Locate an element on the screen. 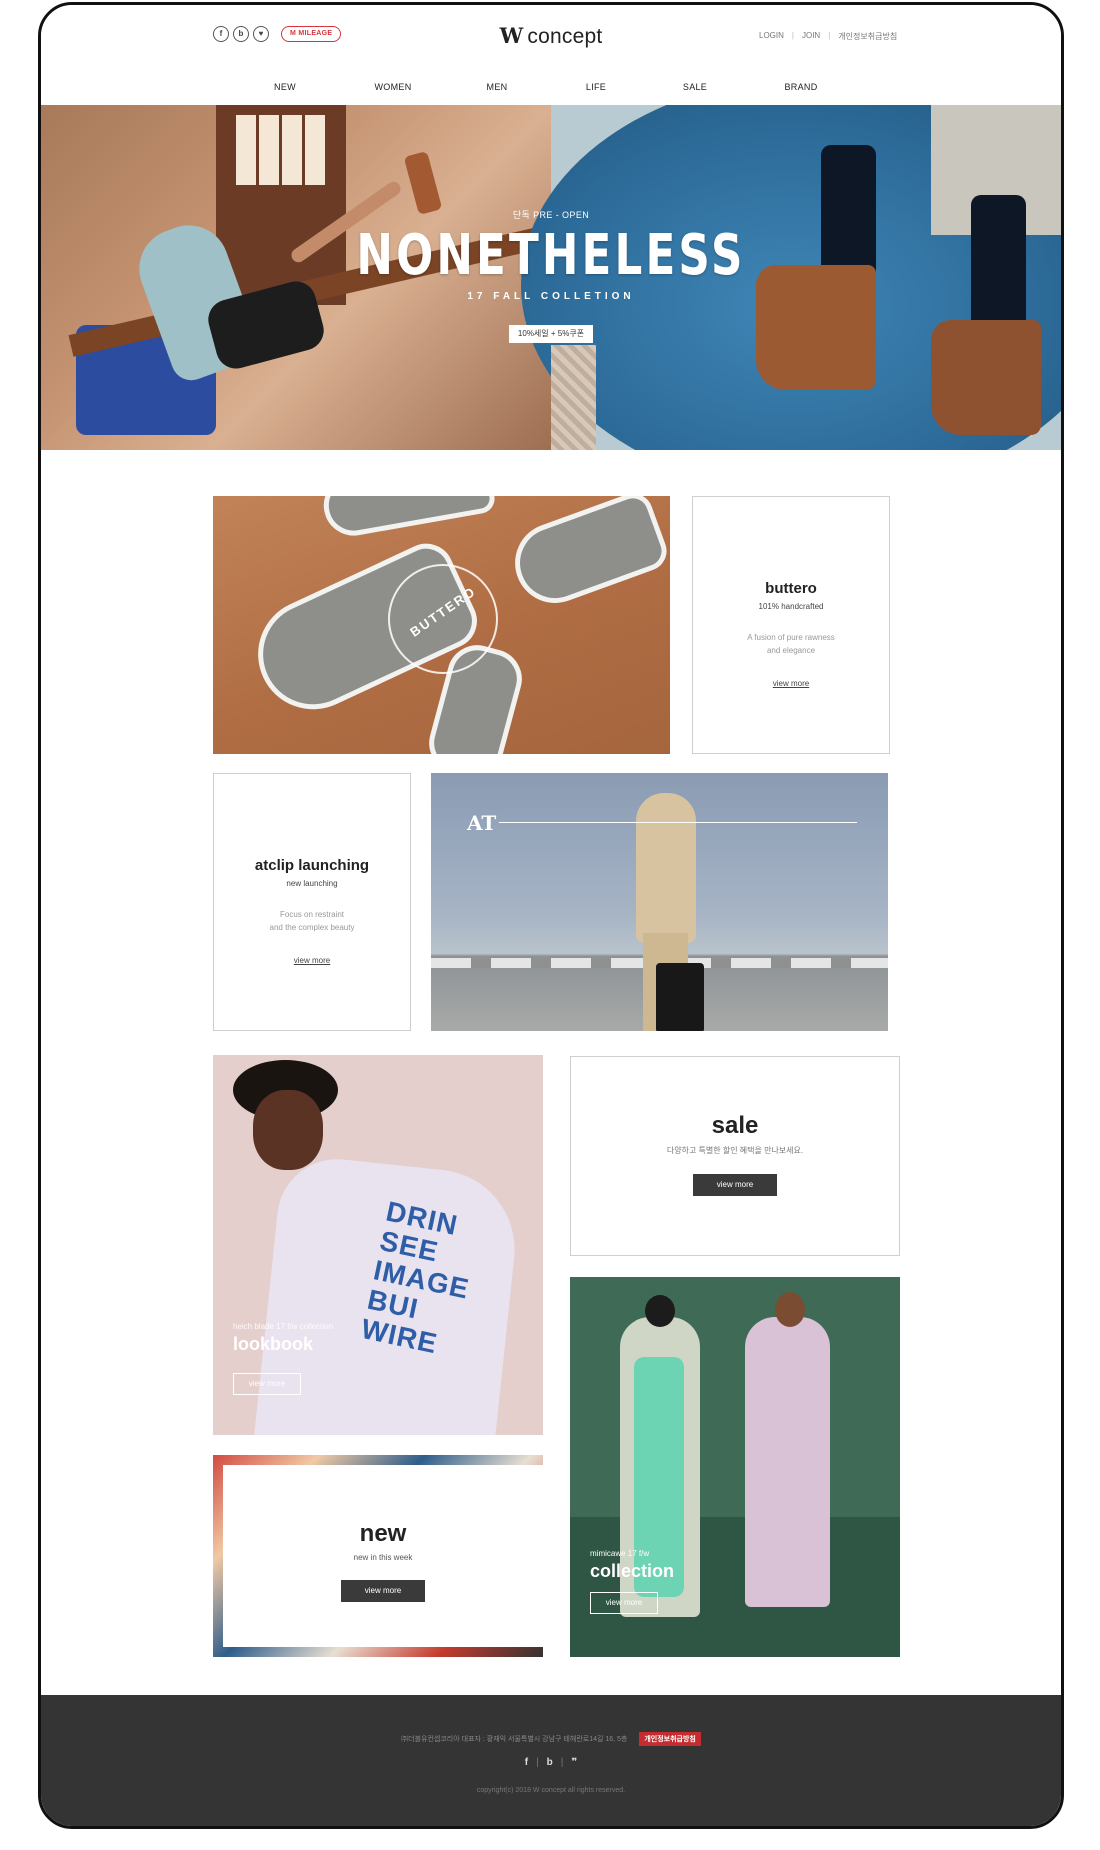 The width and height of the screenshot is (1100, 1850). join-link: JOIN is located at coordinates (811, 36).